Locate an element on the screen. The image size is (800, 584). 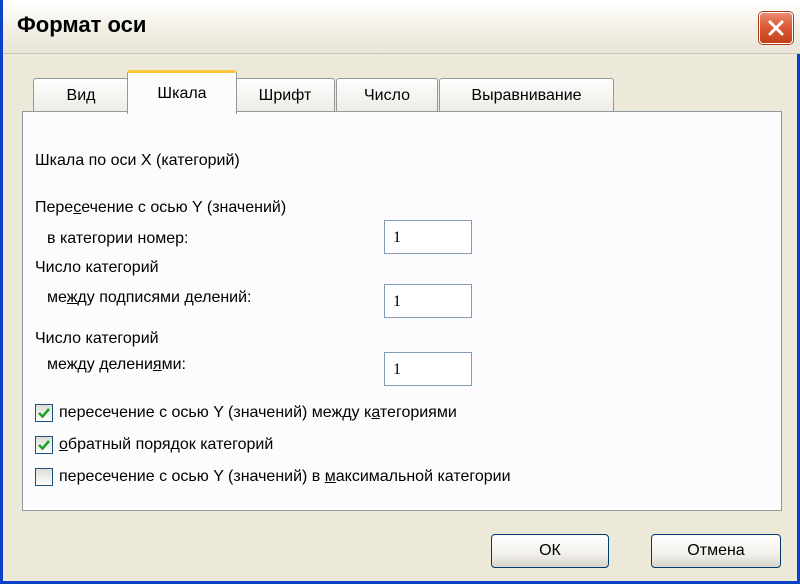
title-bar: Формат оси is located at coordinates (401, 27).